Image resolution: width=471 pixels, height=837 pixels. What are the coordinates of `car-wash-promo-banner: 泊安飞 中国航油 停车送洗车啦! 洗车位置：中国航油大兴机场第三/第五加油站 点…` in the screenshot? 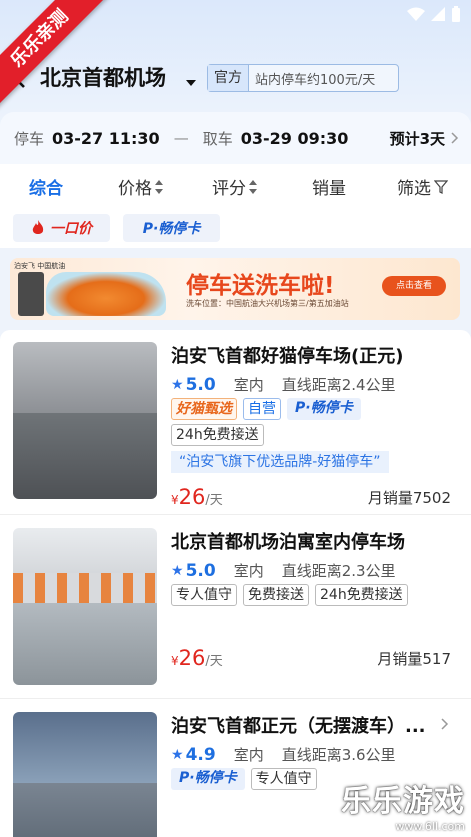 It's located at (235, 289).